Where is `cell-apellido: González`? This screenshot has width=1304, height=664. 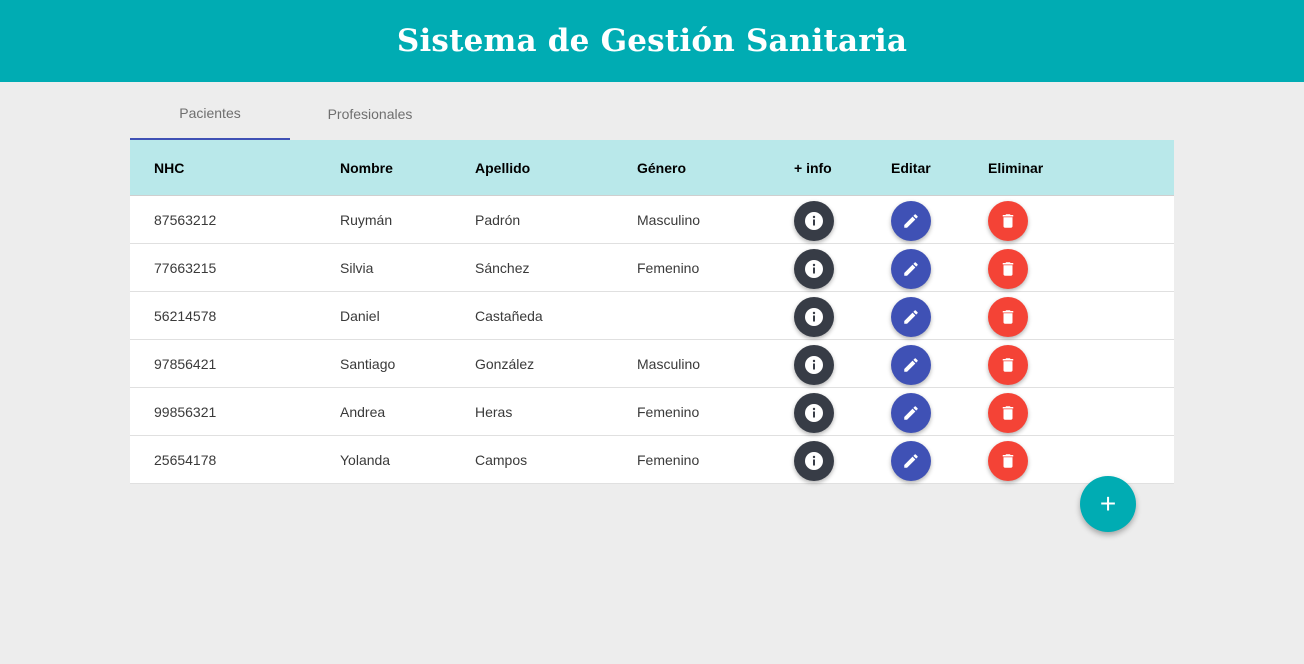
cell-apellido: González is located at coordinates (505, 363).